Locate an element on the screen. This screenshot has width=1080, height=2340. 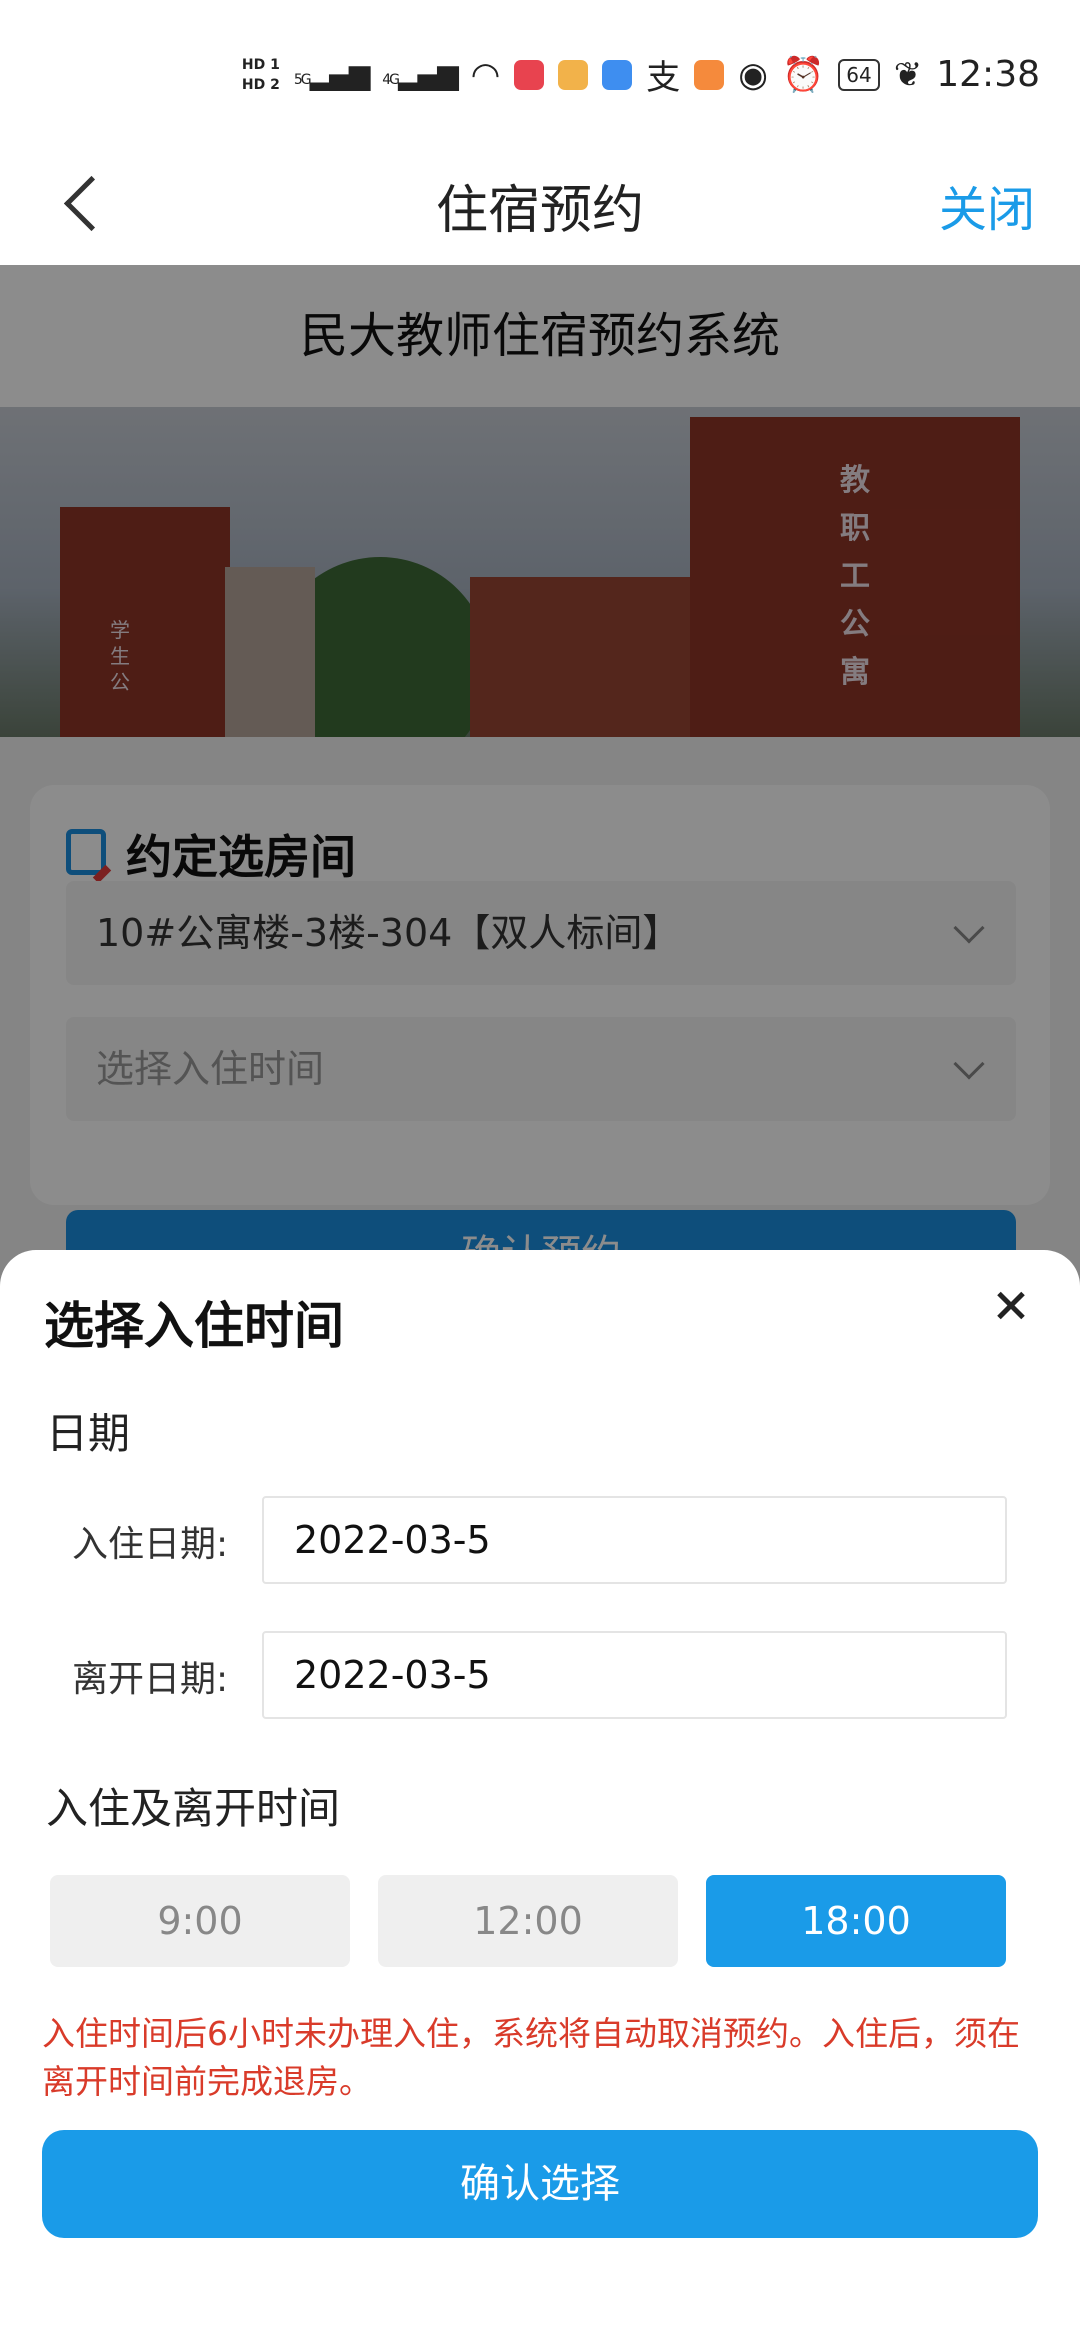
time-option-18-selected: 18:00 is located at coordinates (856, 1921).